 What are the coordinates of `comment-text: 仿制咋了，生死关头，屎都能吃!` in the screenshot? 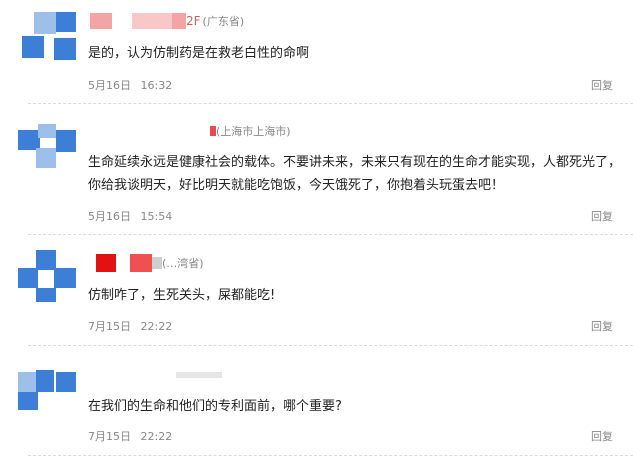 It's located at (182, 295).